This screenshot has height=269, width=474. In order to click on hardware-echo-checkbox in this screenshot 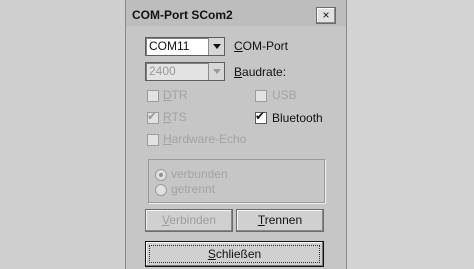, I will do `click(153, 140)`.